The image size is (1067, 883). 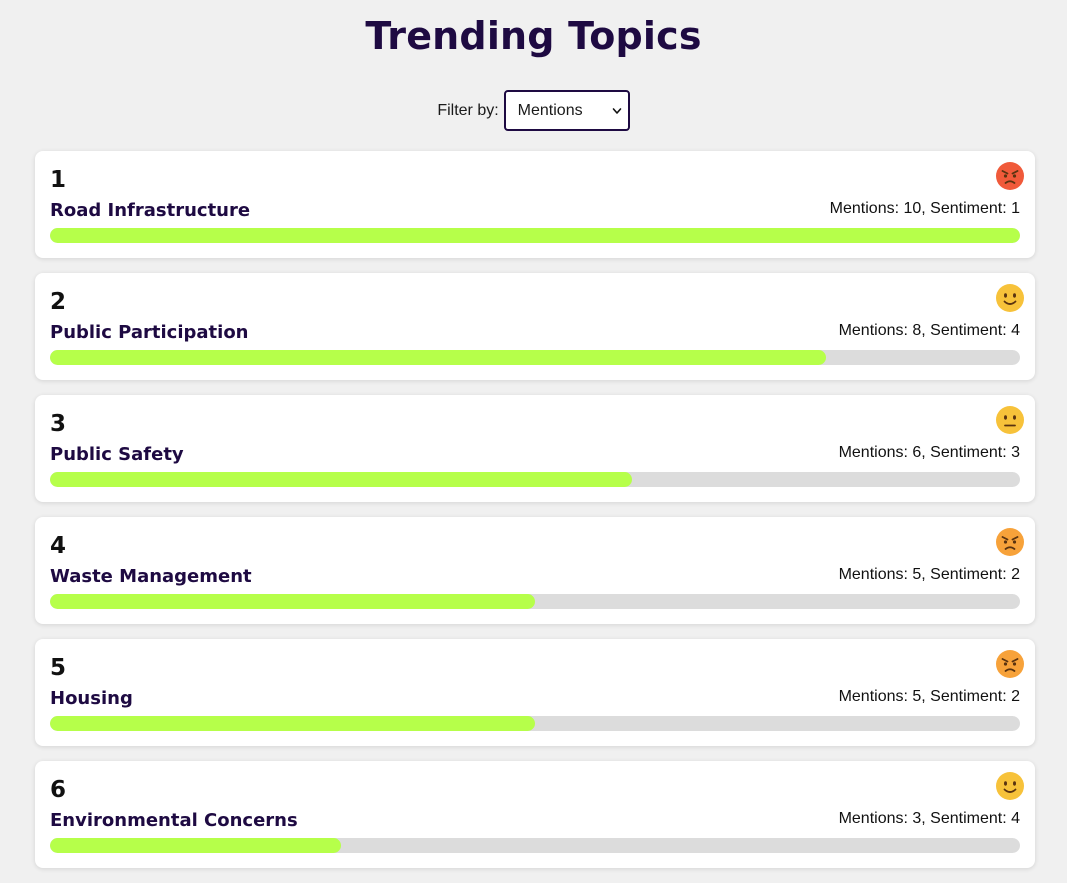 I want to click on topic-rank: 6, so click(x=58, y=790).